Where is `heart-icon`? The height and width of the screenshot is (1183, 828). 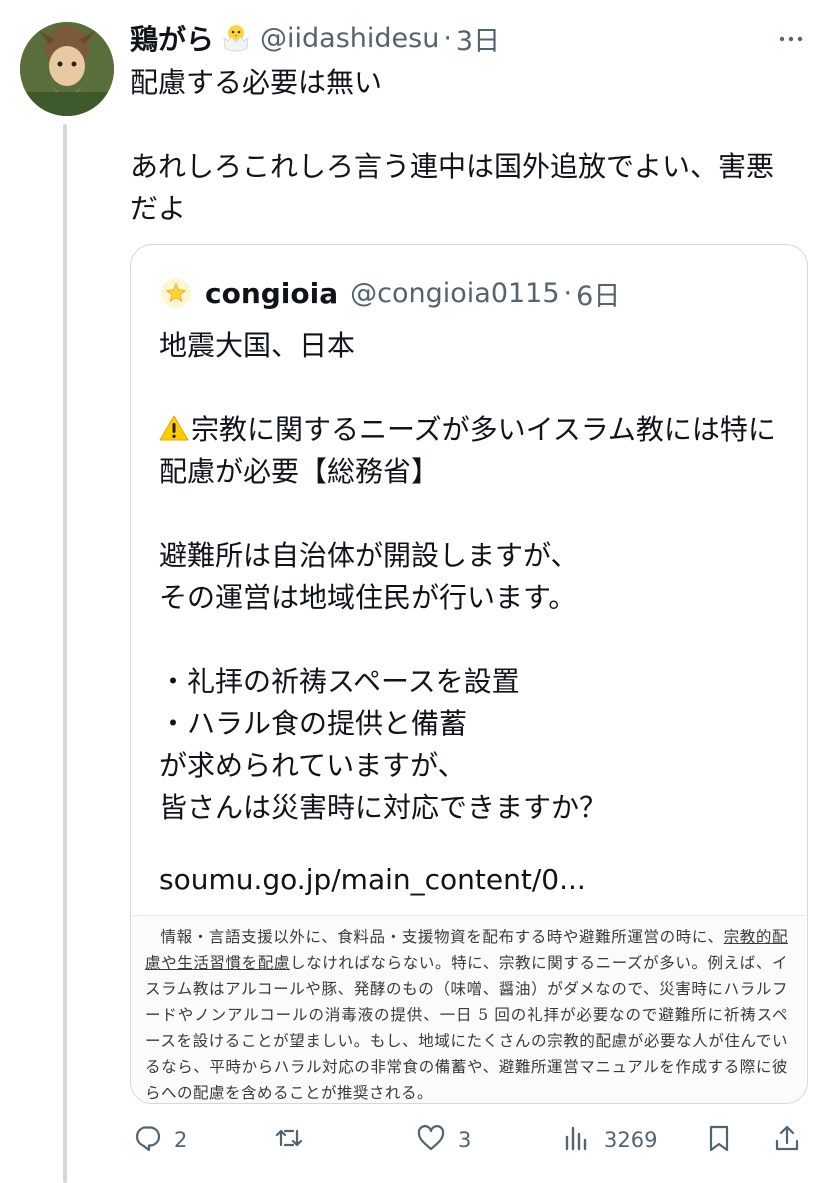
heart-icon is located at coordinates (431, 1140).